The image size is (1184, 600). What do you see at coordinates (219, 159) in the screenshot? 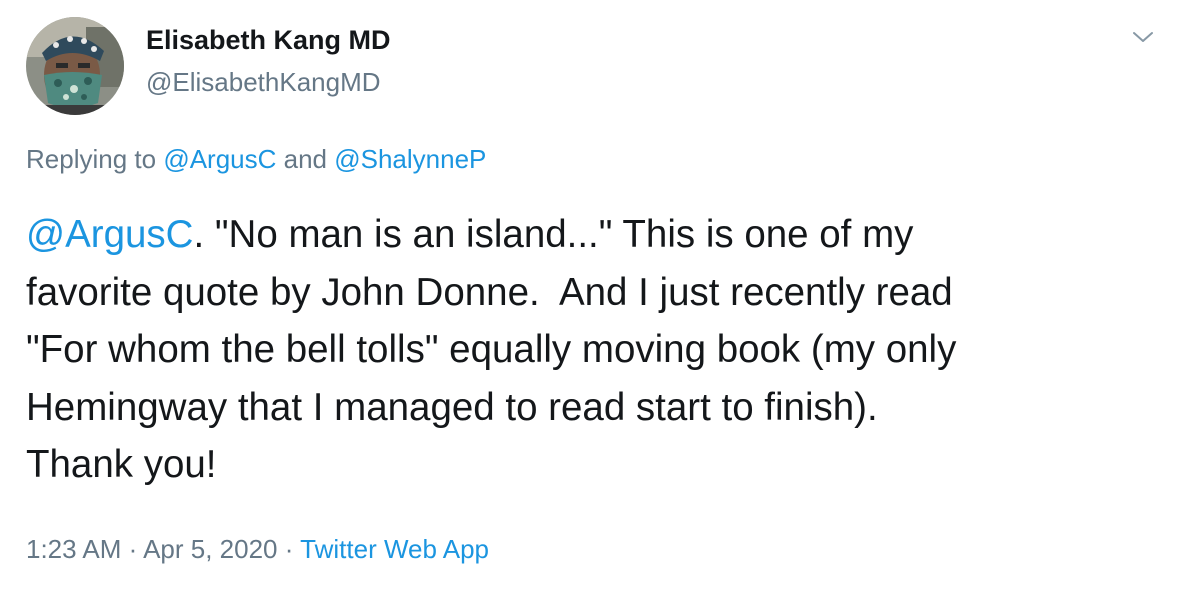
I see `reply-user-link: @ArgusC` at bounding box center [219, 159].